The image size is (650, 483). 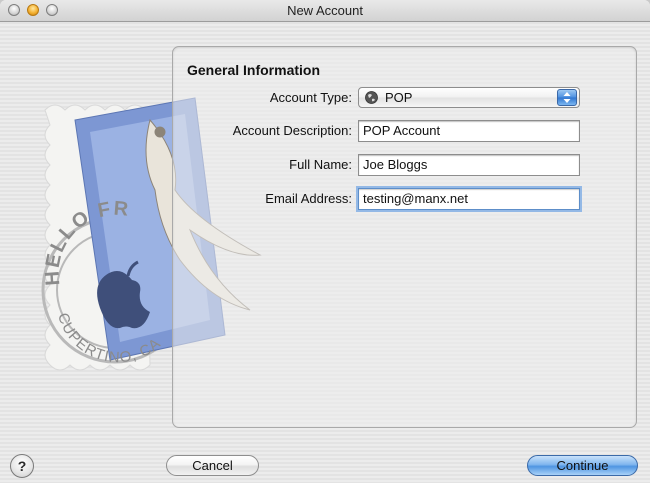 What do you see at coordinates (469, 131) in the screenshot?
I see `account-description-field: POP Account` at bounding box center [469, 131].